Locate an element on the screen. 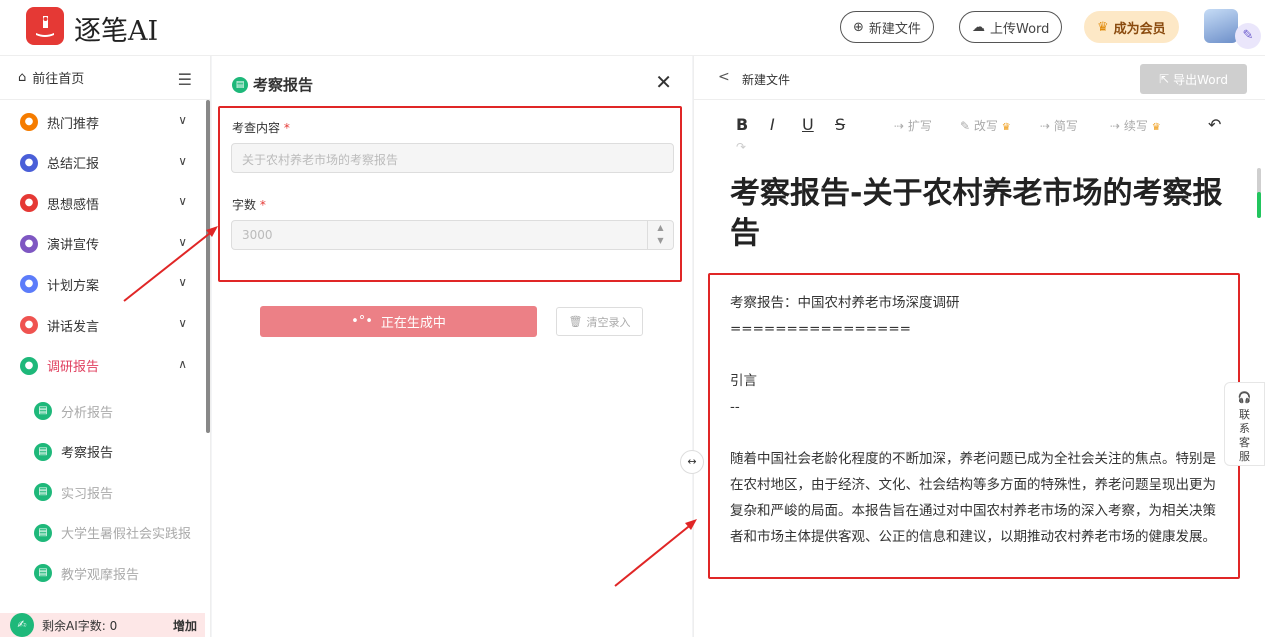  sidebar-item-label: 演讲宣传 is located at coordinates (73, 246).